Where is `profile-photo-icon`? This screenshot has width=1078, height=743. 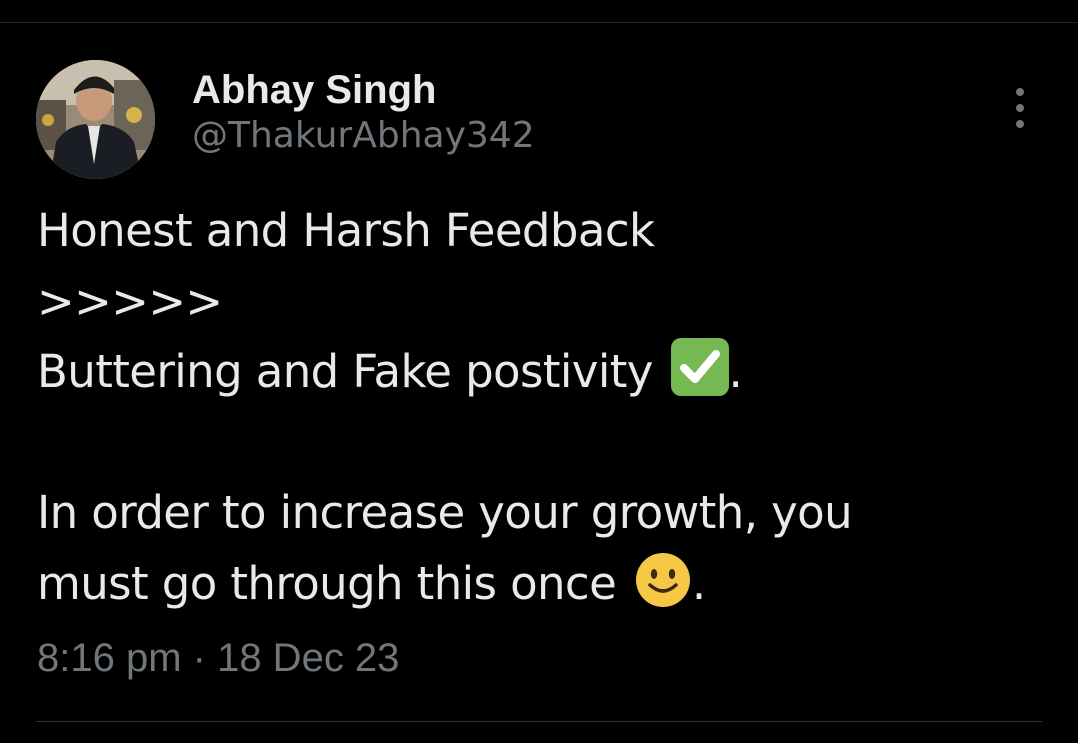
profile-photo-icon is located at coordinates (95, 119).